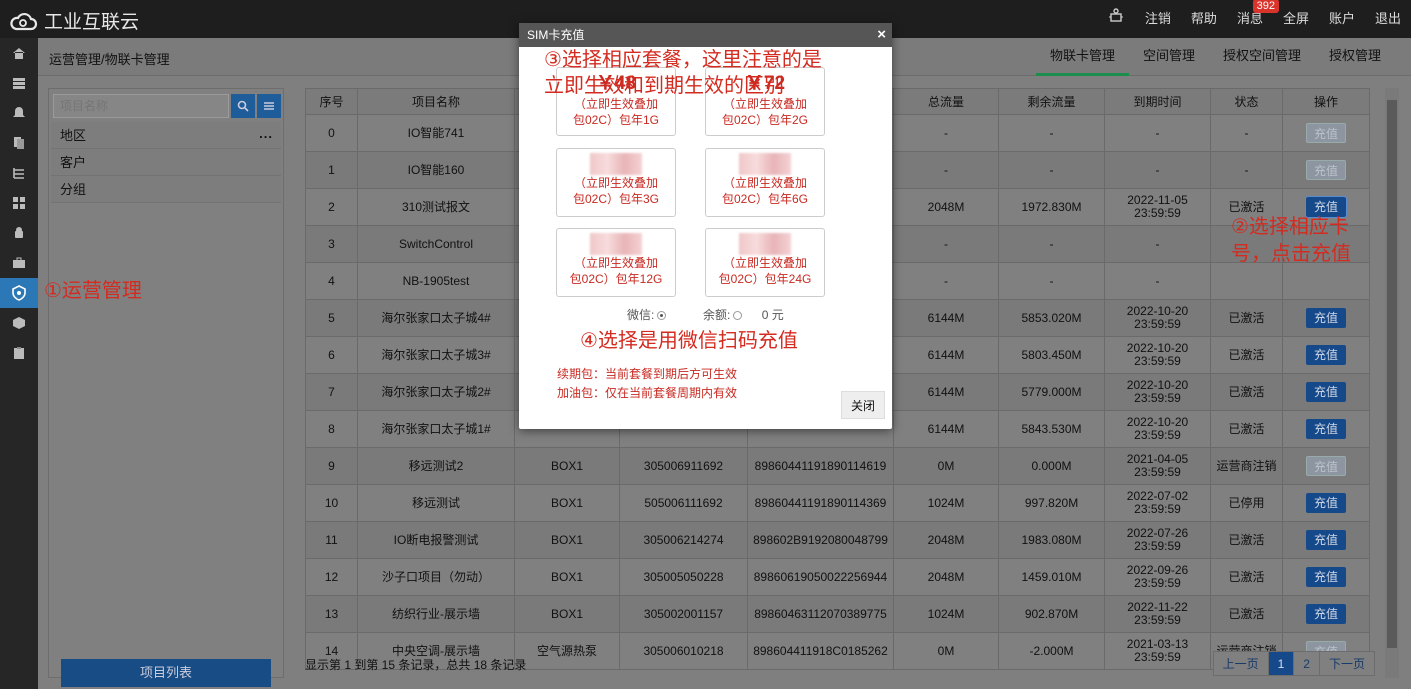  What do you see at coordinates (1082, 57) in the screenshot?
I see `tab-sim-card-management: 物联卡管理` at bounding box center [1082, 57].